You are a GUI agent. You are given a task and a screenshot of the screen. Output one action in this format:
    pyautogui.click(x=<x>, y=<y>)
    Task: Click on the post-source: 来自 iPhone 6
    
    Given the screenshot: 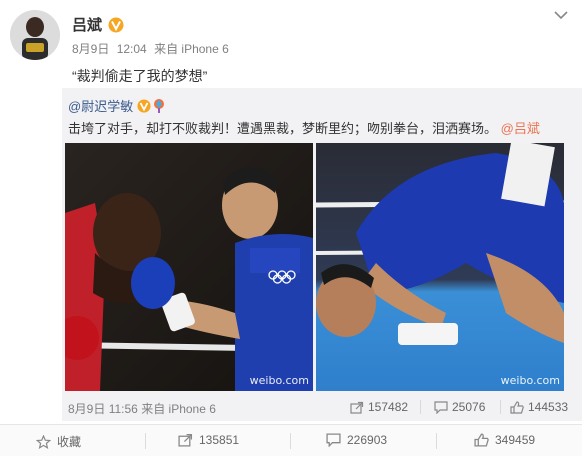 What is the action you would take?
    pyautogui.click(x=191, y=49)
    